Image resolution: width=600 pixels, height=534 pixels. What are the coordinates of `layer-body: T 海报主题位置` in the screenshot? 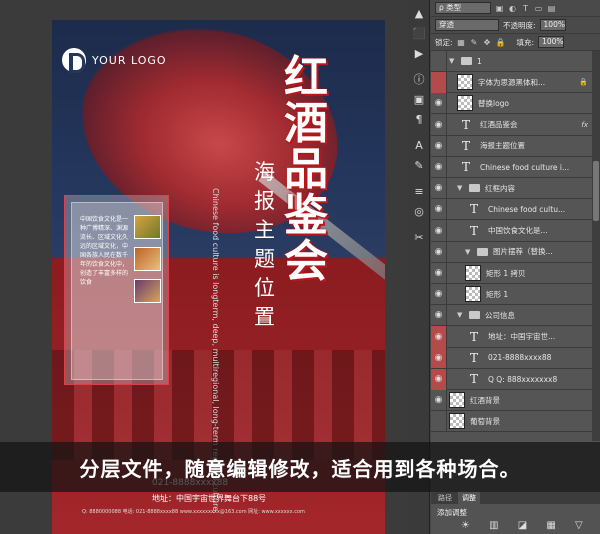 It's located at (519, 145).